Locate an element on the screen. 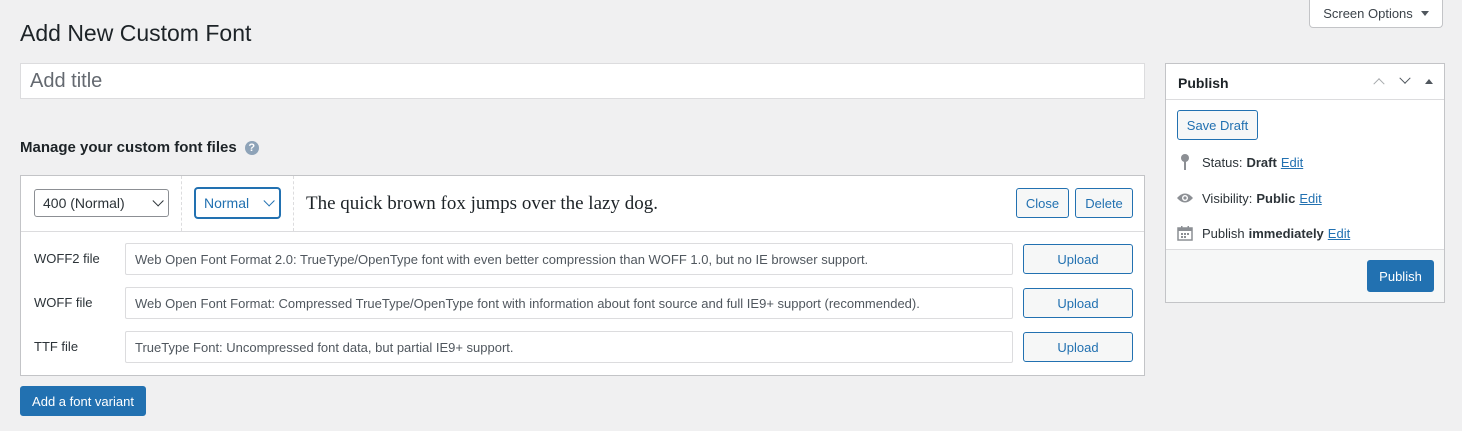 The image size is (1462, 431). schedule-row: Publish immediately Edit is located at coordinates (1263, 233).